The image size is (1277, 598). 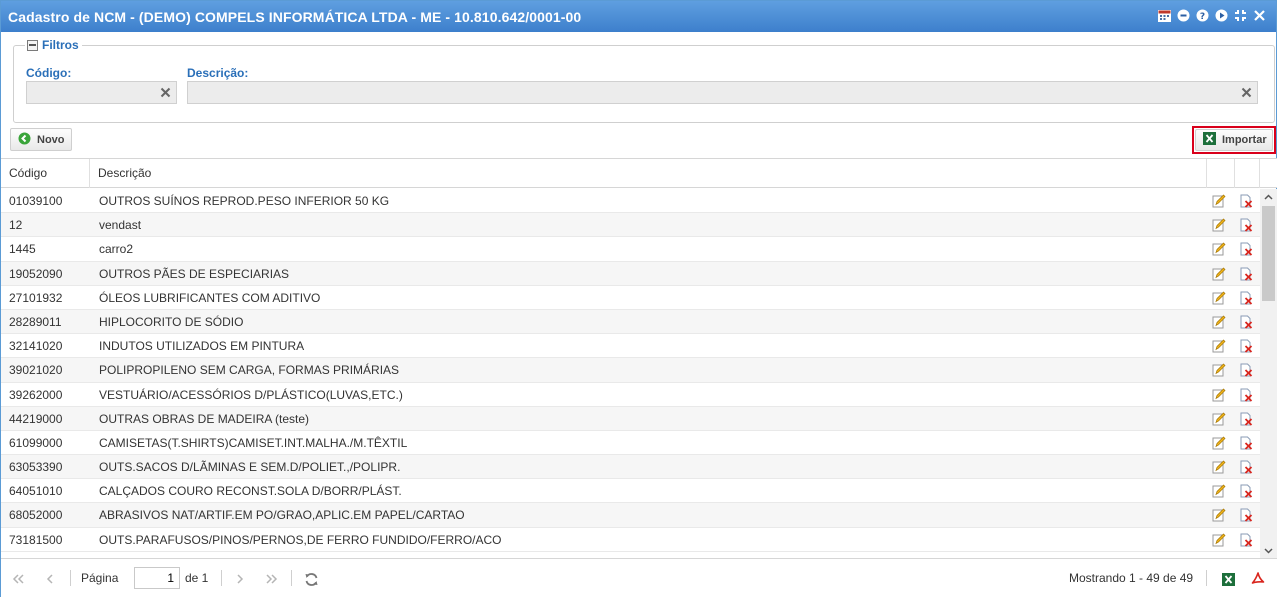 I want to click on filters-legend: Filtros, so click(x=53, y=45).